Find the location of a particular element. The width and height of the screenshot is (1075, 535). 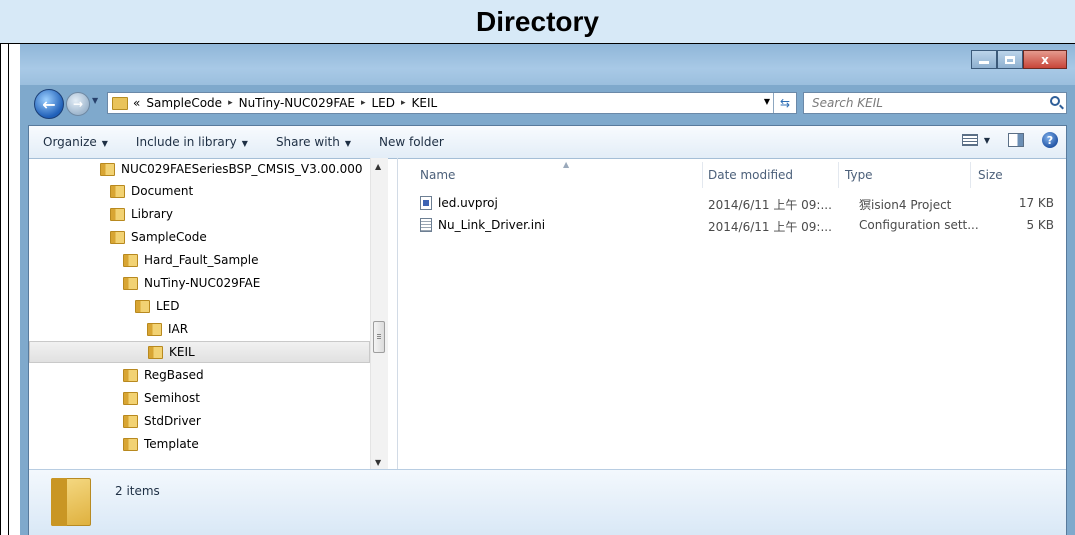

change-view-icon is located at coordinates (969, 140).